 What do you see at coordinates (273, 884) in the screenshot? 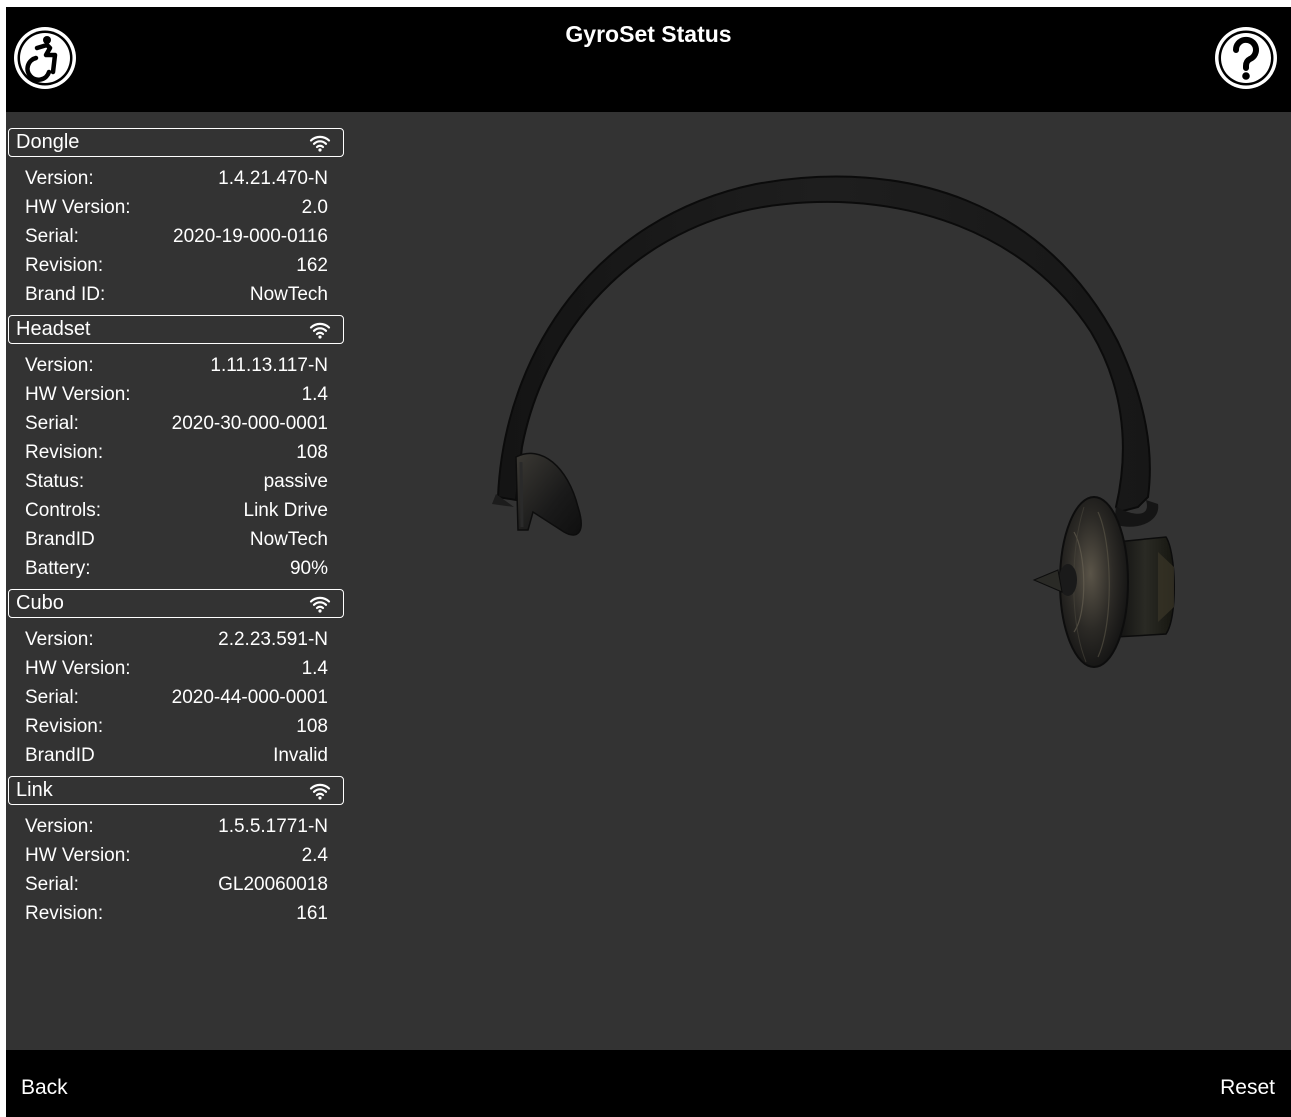
I see `row-value: GL20060018` at bounding box center [273, 884].